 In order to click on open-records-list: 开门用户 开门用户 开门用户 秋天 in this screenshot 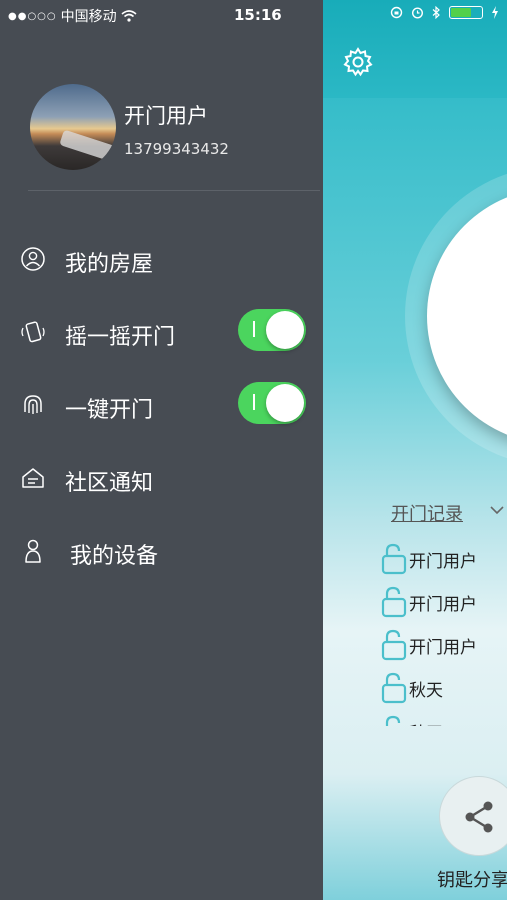, I will do `click(443, 632)`.